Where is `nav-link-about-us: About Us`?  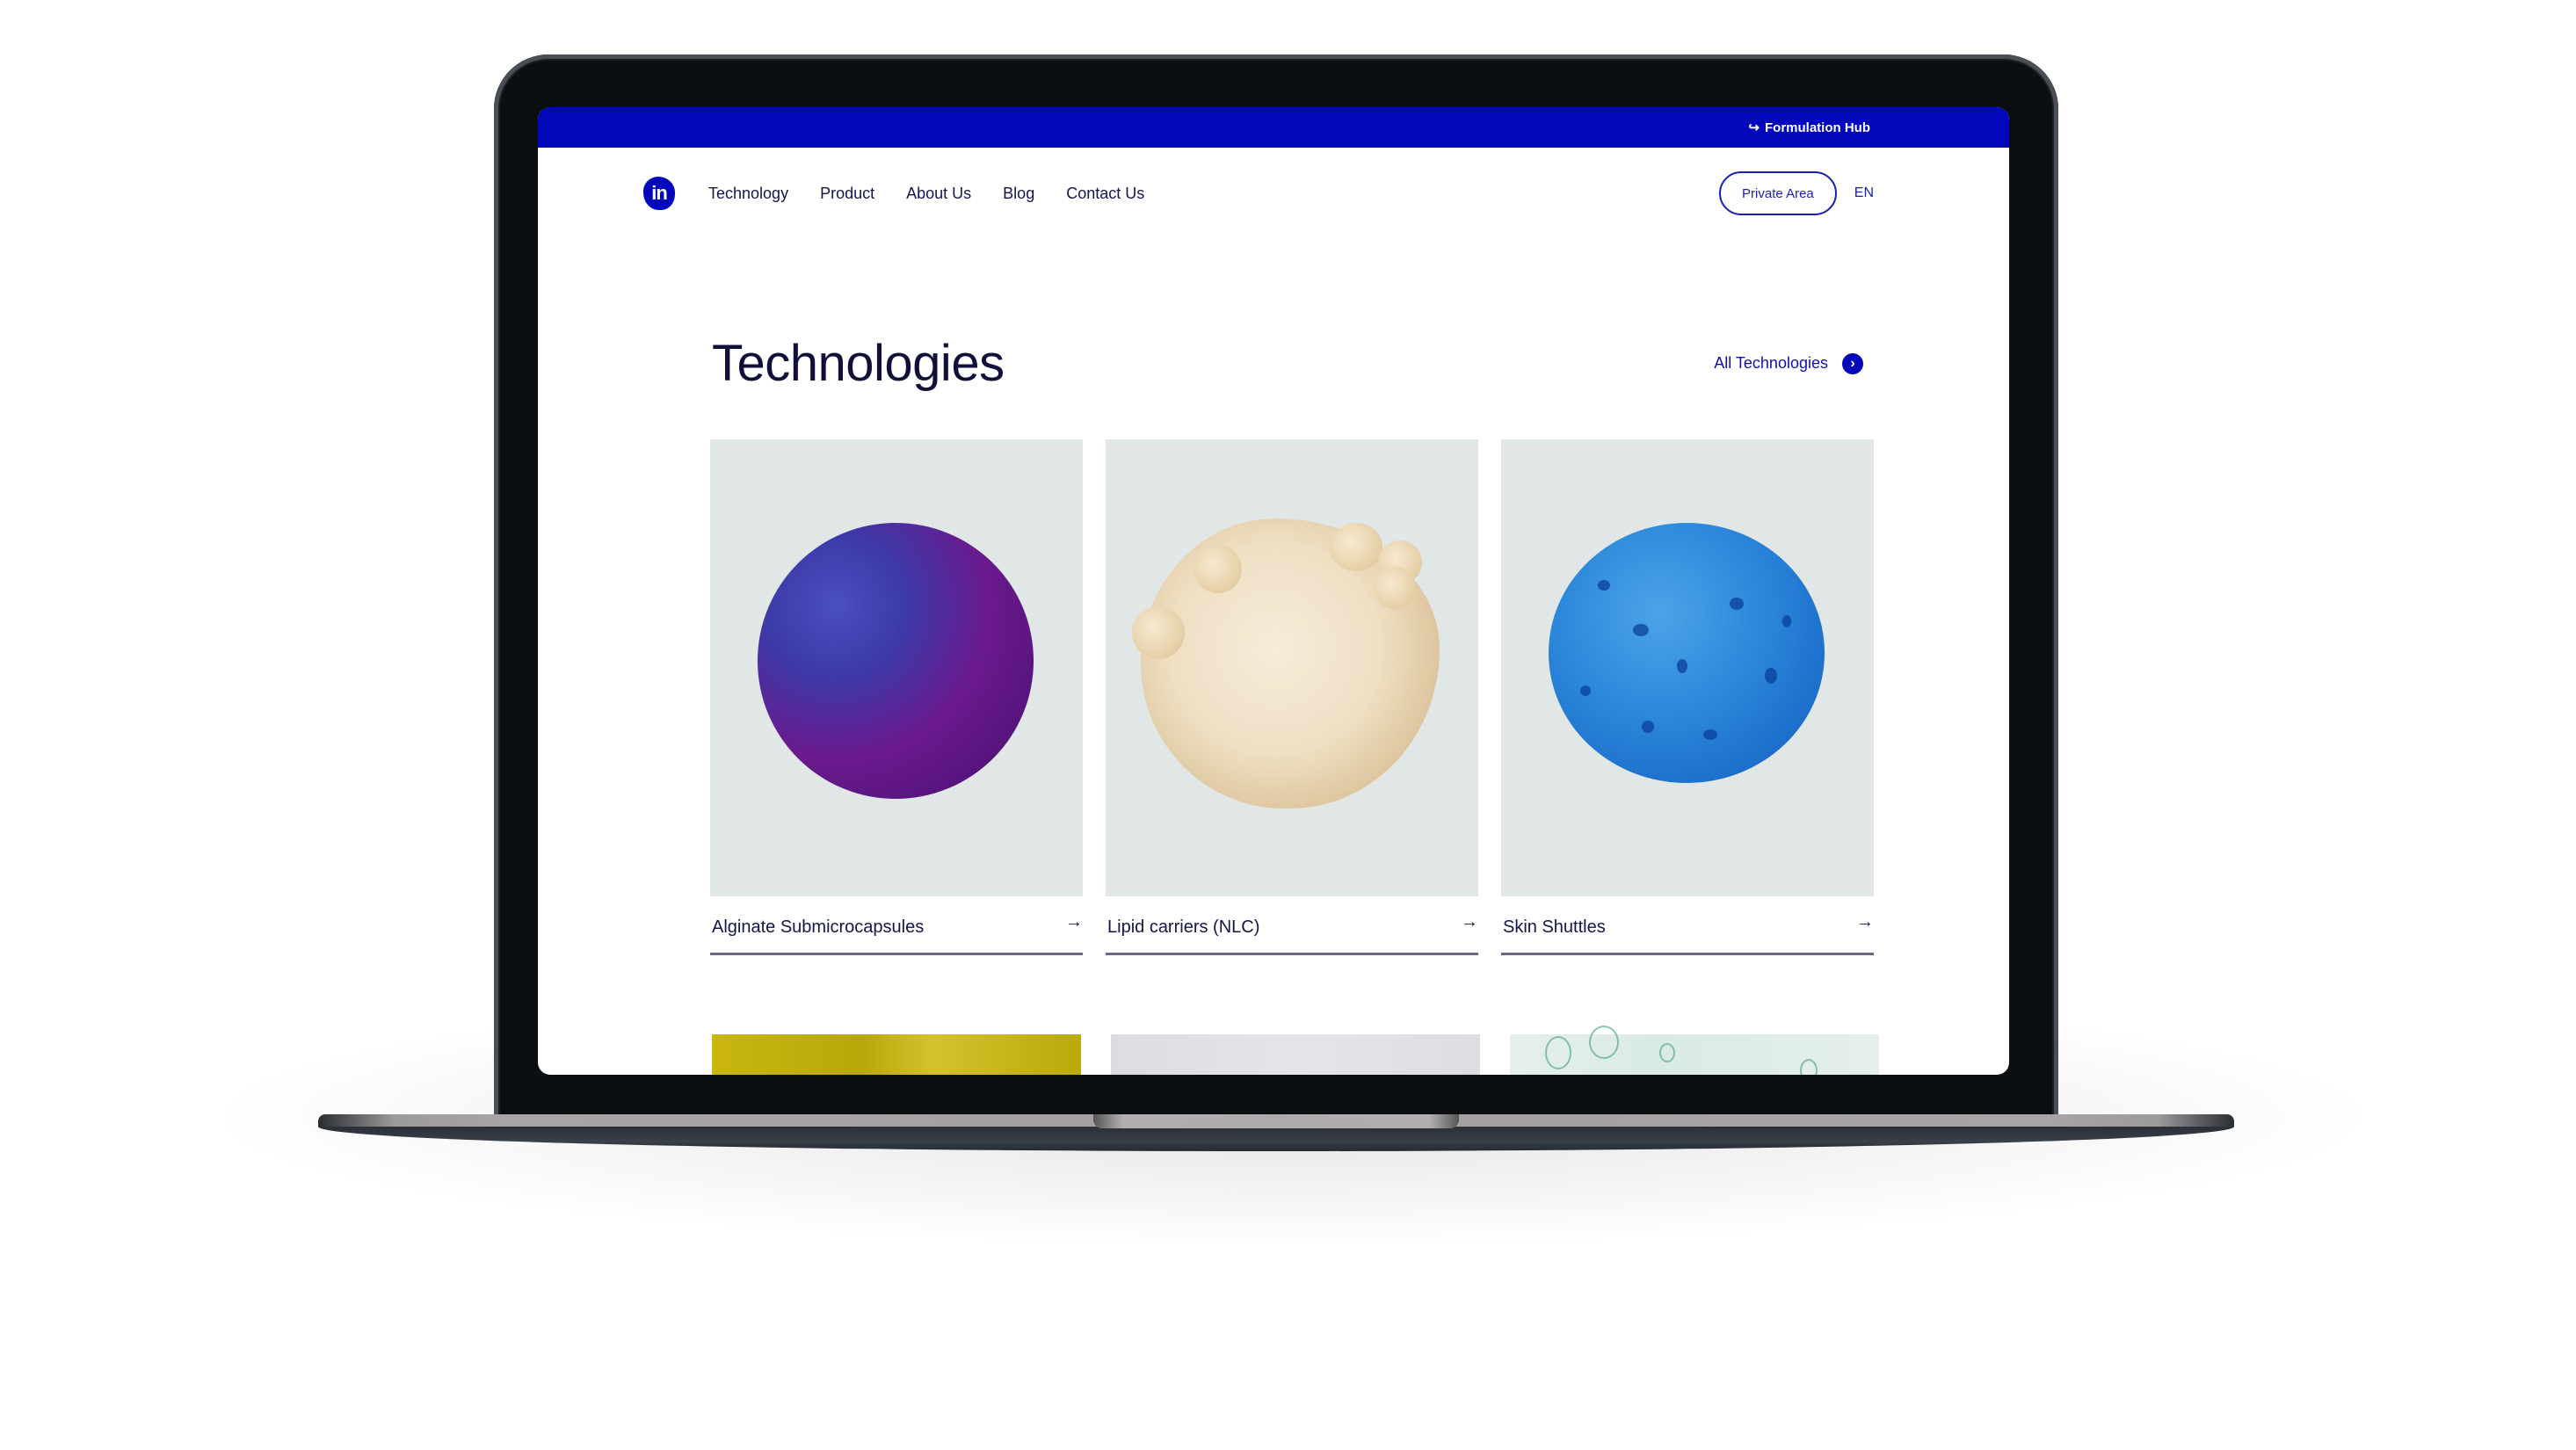
nav-link-about-us: About Us is located at coordinates (938, 194).